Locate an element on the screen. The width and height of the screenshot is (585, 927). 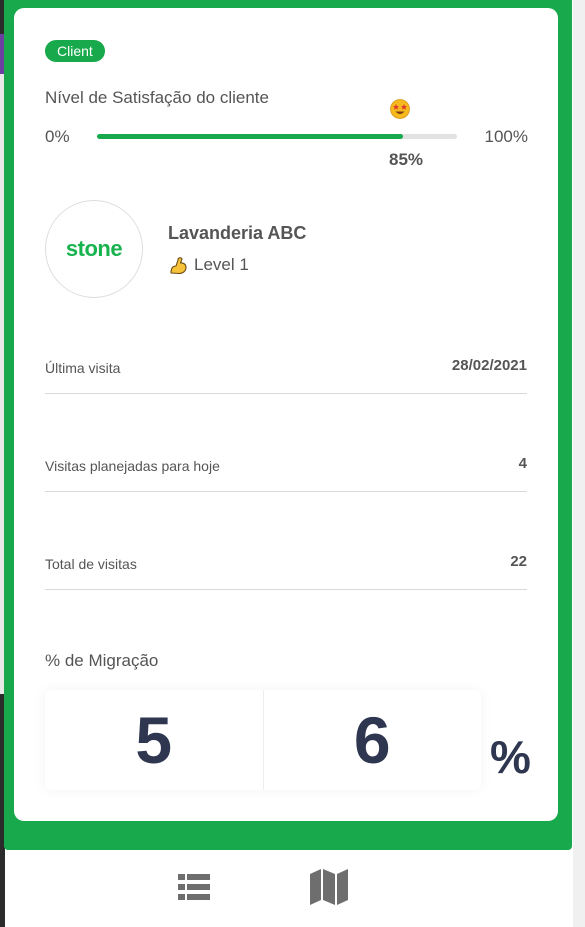
stat-value: 28/02/2021 is located at coordinates (489, 365).